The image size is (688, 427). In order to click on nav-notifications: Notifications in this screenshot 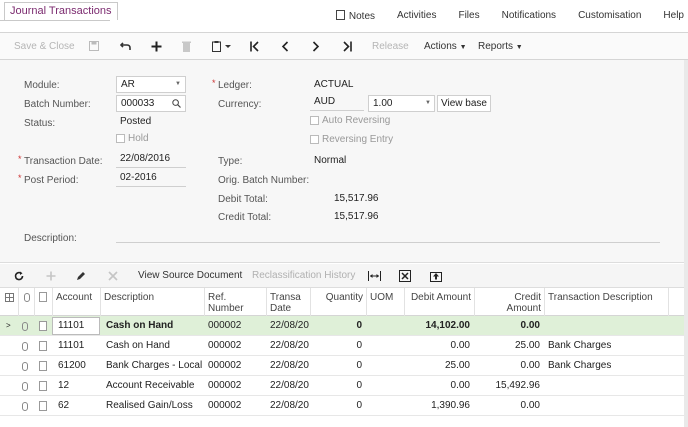, I will do `click(529, 16)`.